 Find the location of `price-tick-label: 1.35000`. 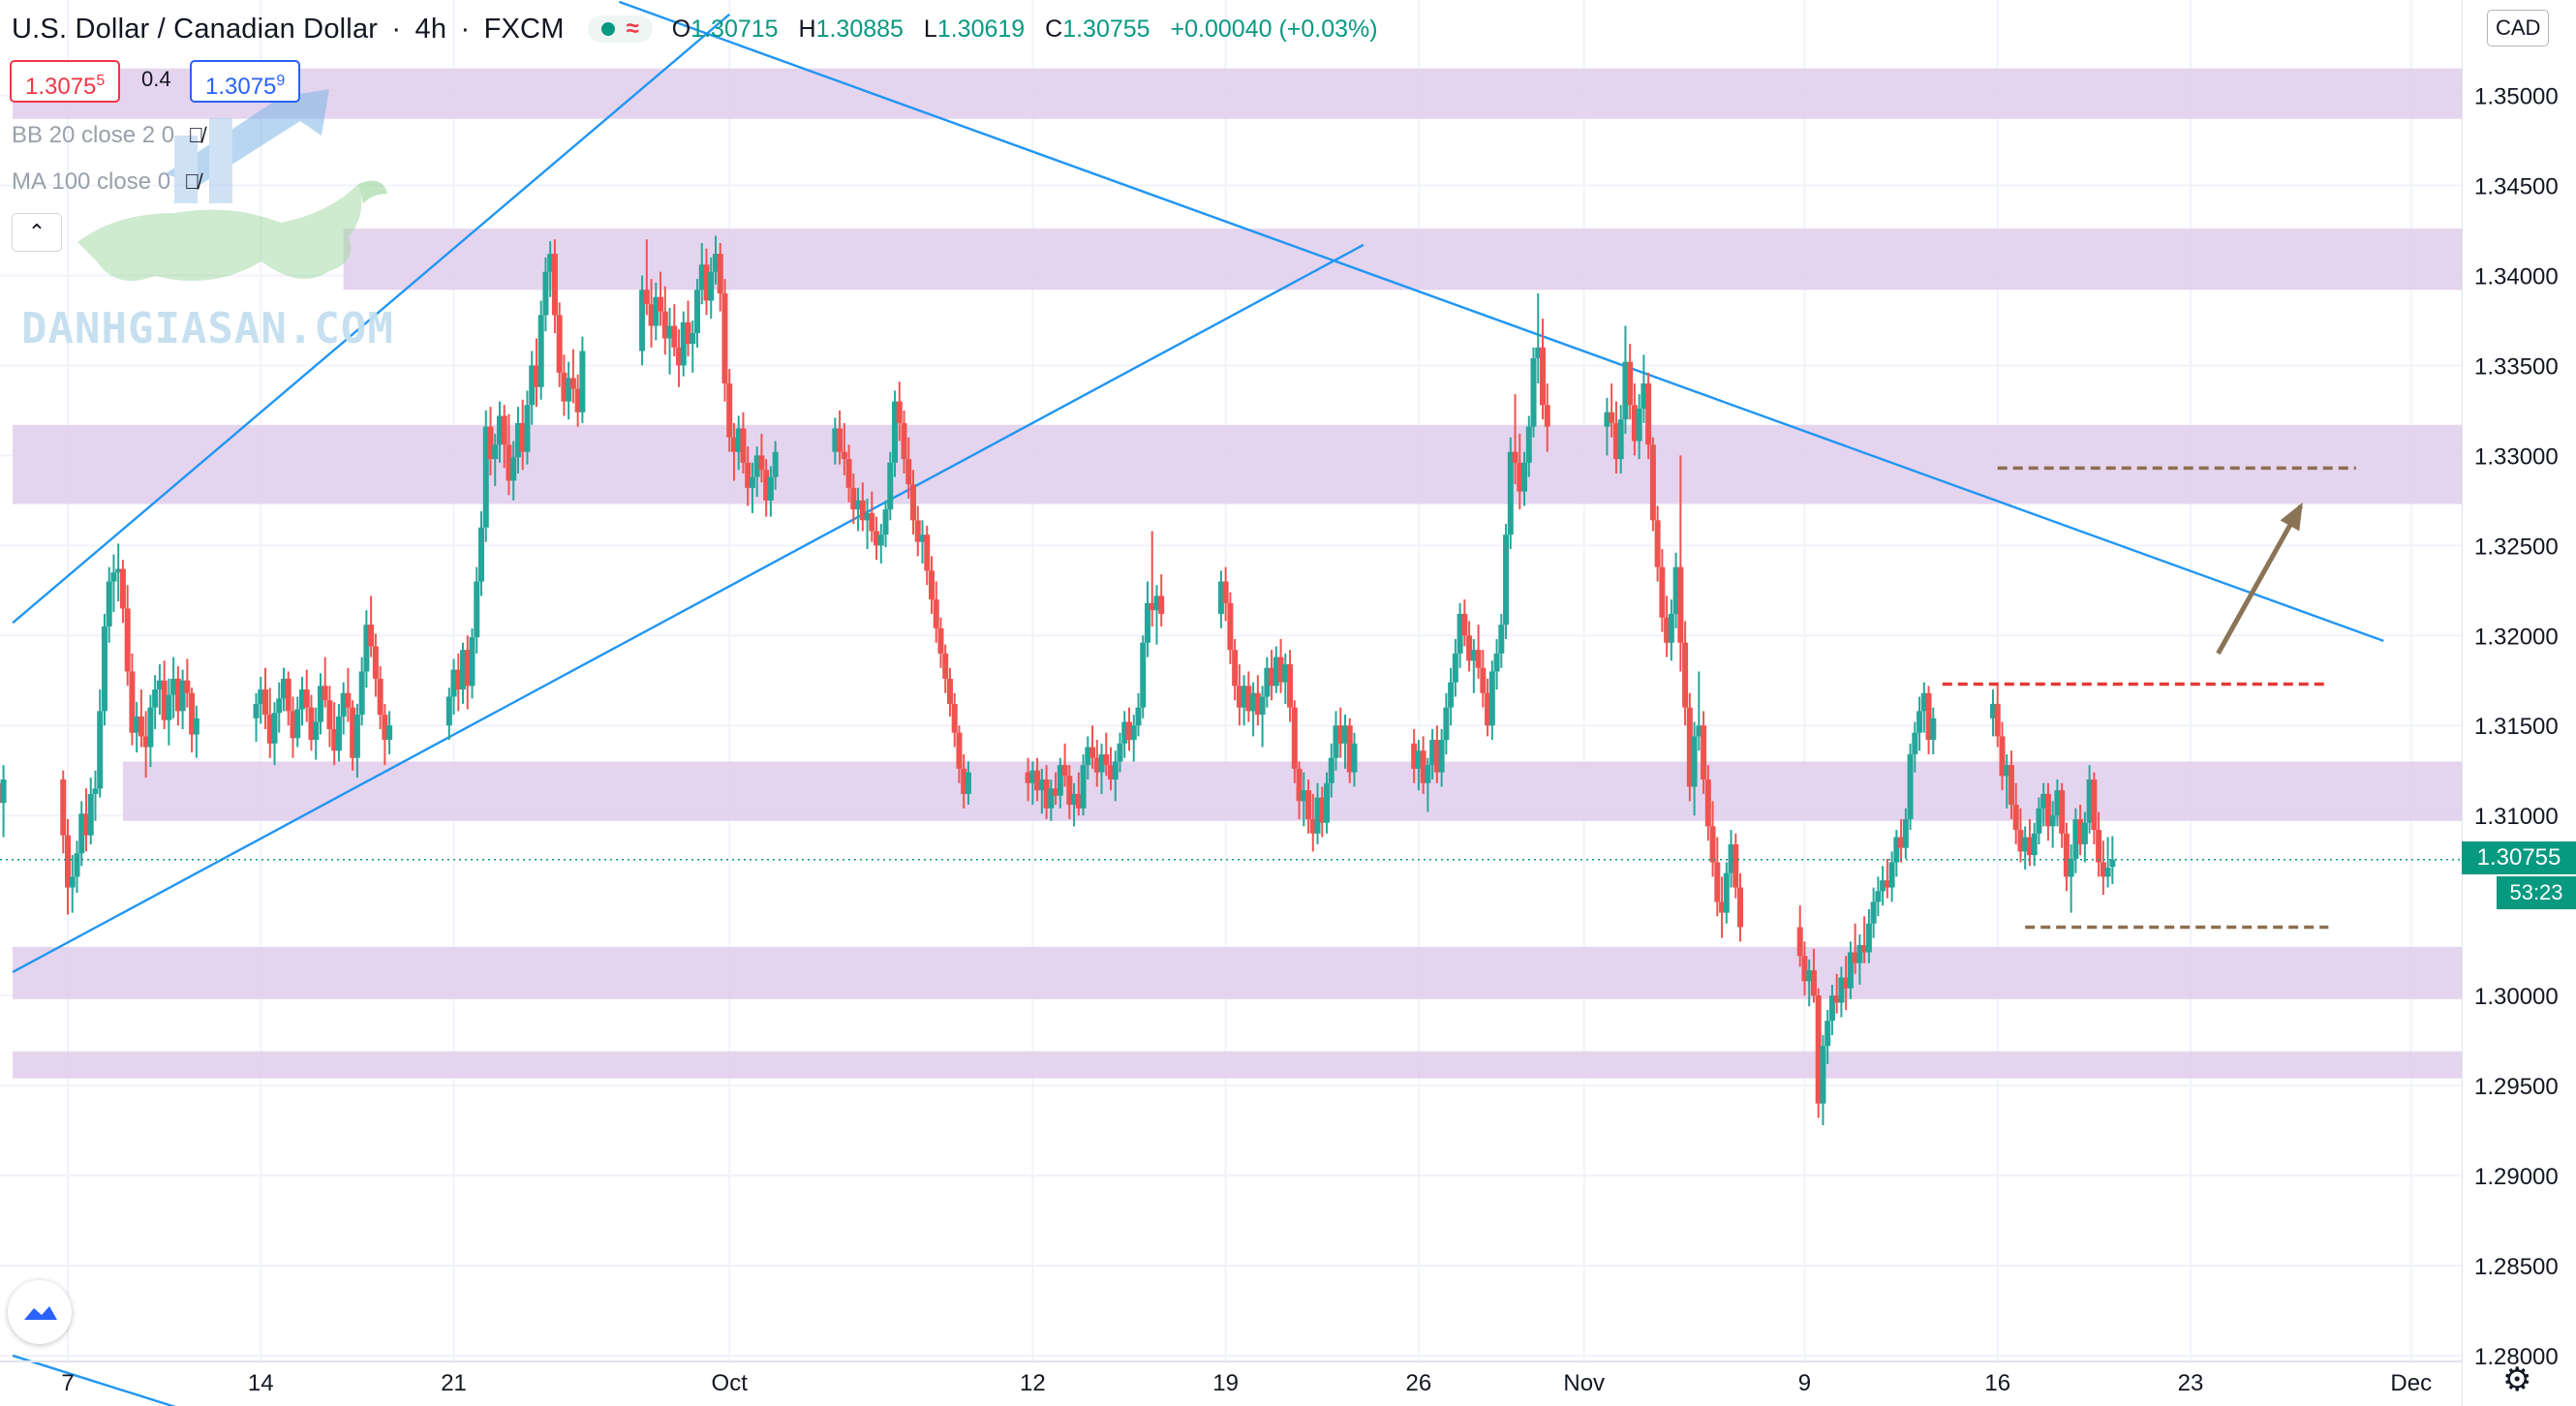

price-tick-label: 1.35000 is located at coordinates (2516, 97).